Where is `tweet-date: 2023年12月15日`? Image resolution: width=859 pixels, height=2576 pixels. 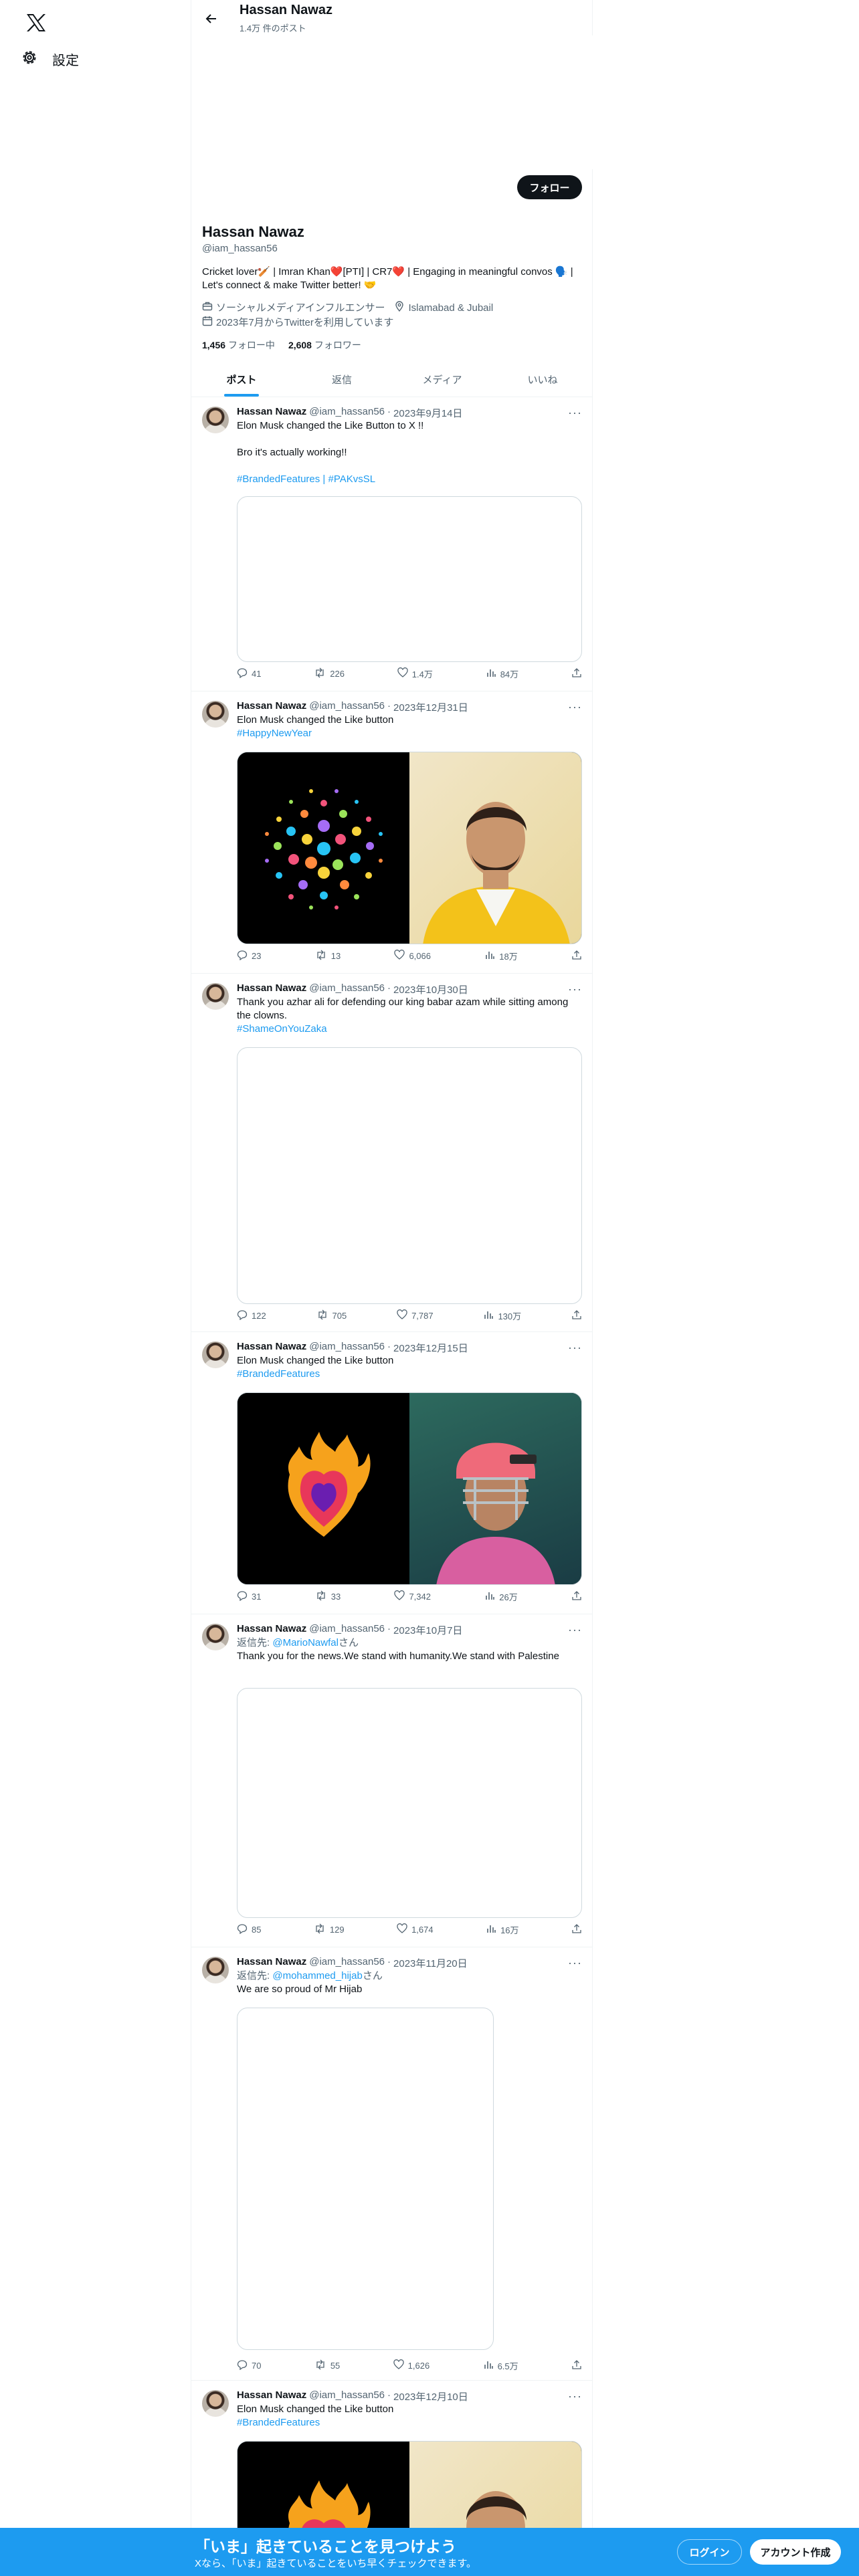 tweet-date: 2023年12月15日 is located at coordinates (431, 1348).